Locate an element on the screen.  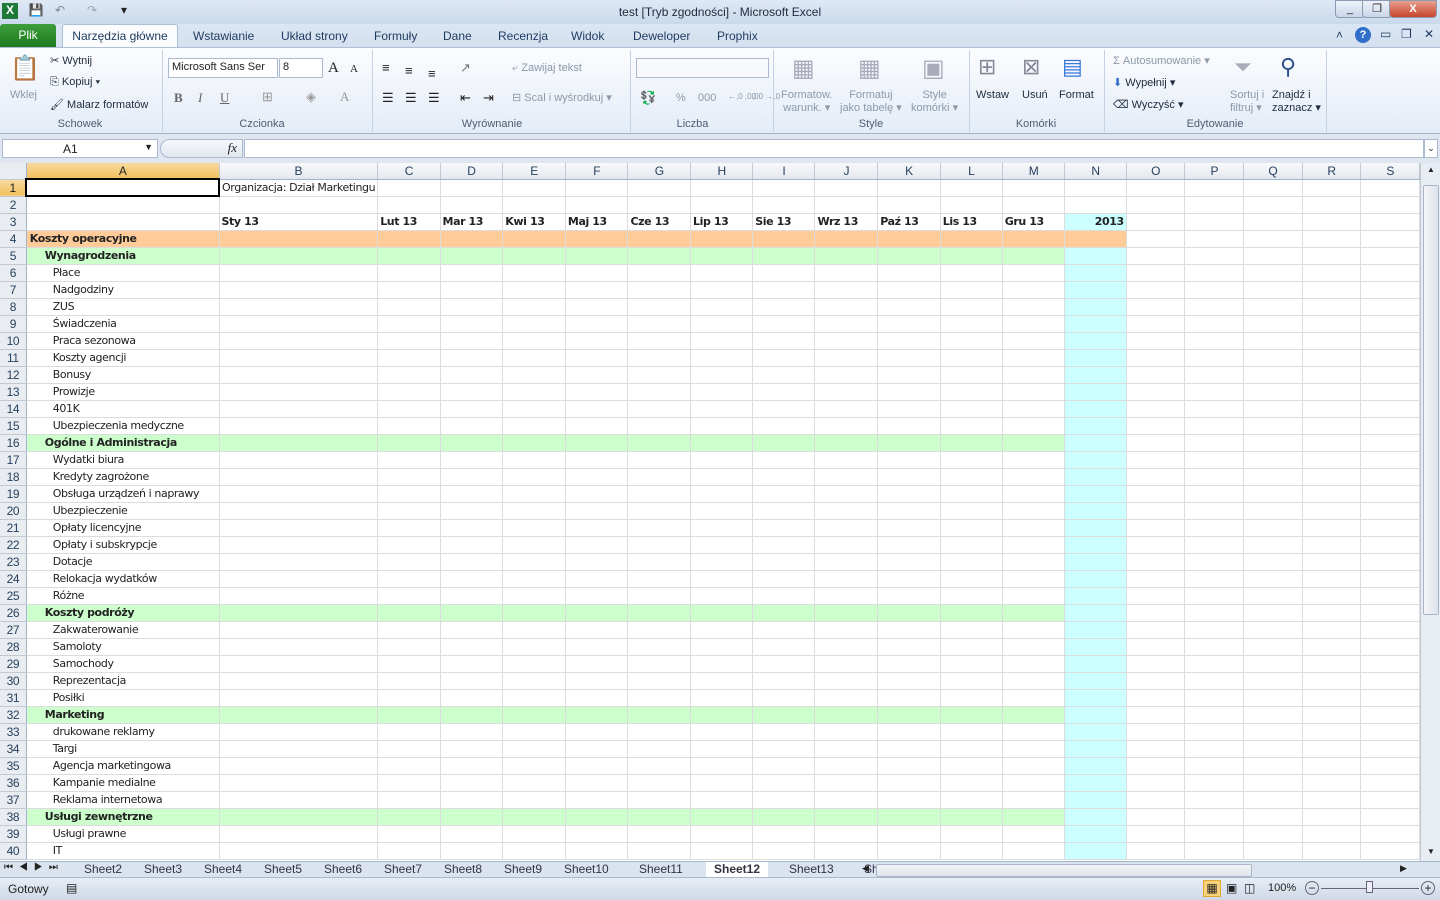
cell-G27 is located at coordinates (659, 630).